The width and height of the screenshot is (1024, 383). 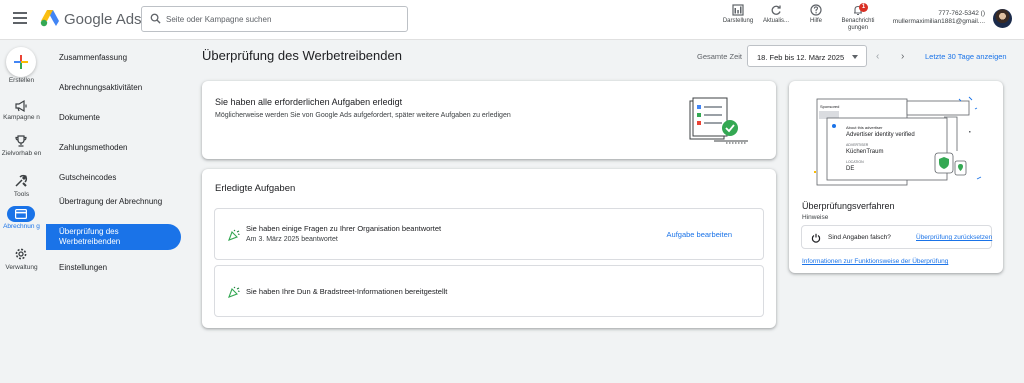 I want to click on tools-icon, so click(x=21, y=181).